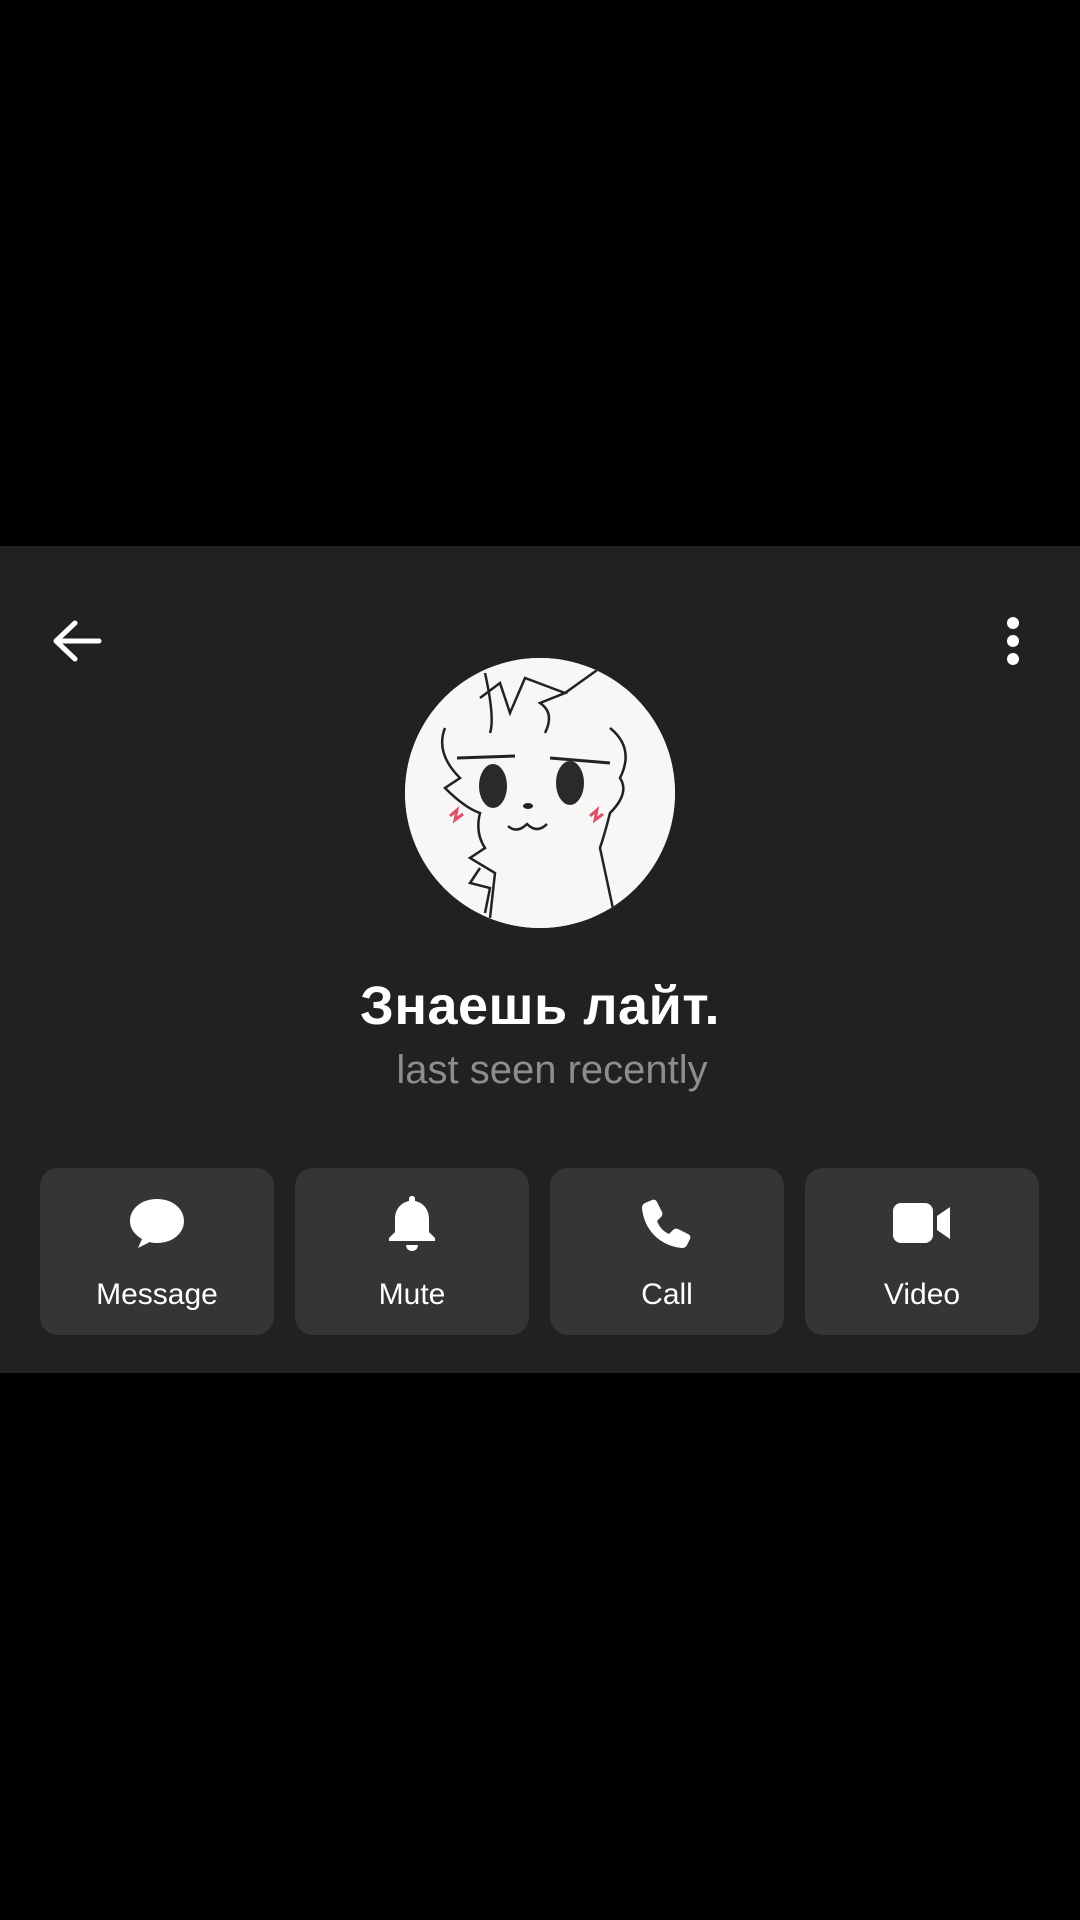  Describe the element at coordinates (412, 1294) in the screenshot. I see `mute-label: Mute` at that location.